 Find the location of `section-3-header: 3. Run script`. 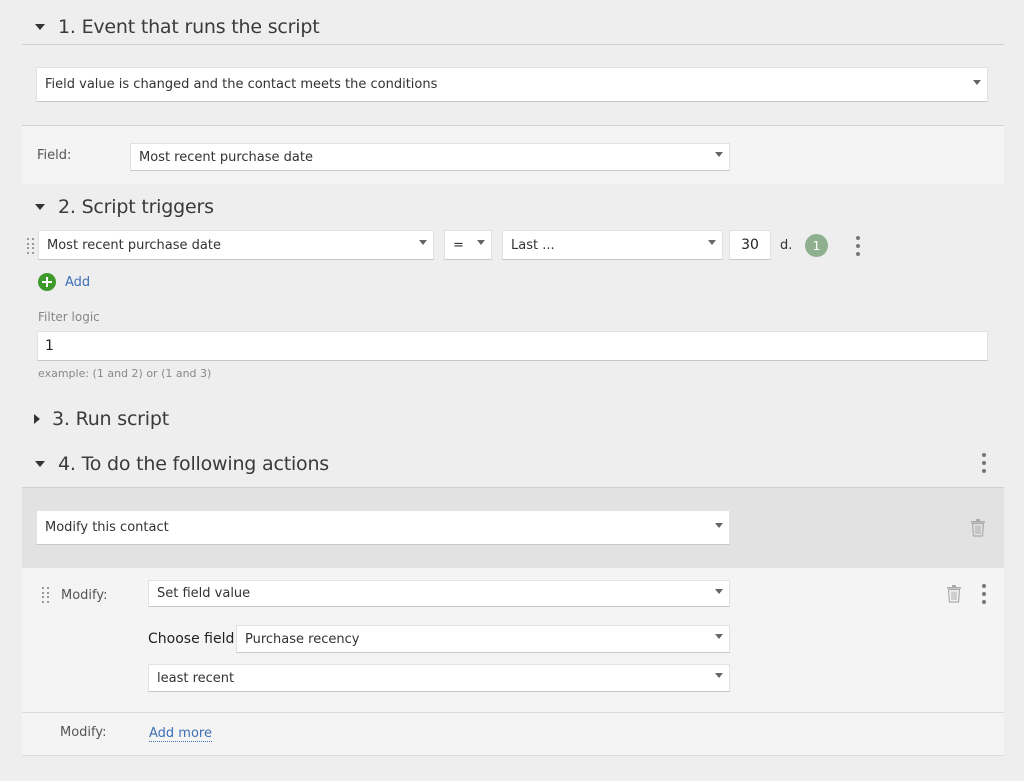

section-3-header: 3. Run script is located at coordinates (513, 419).